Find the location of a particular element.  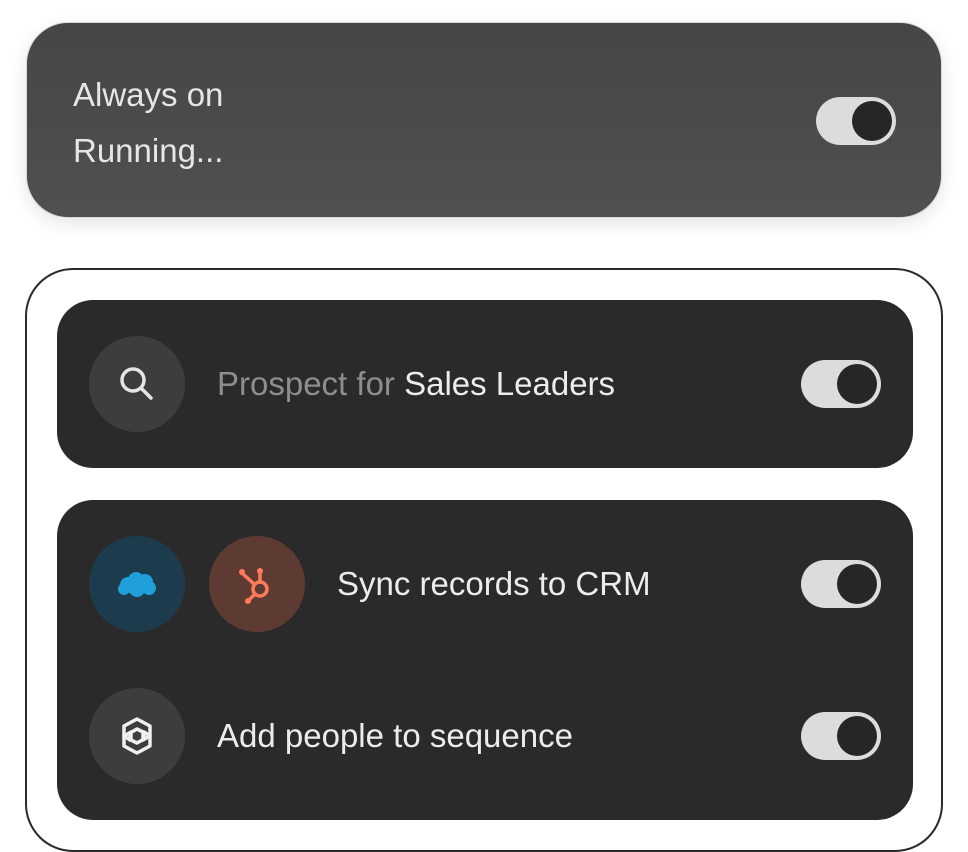

prospect-step-label: Prospect for Sales Leaders is located at coordinates (416, 384).